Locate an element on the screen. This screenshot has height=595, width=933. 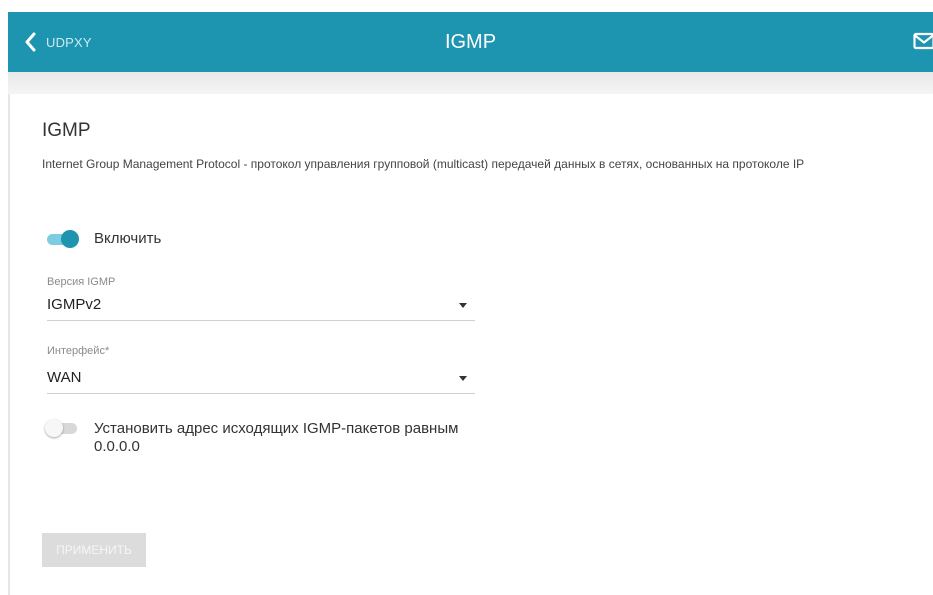
igmp-version-value: IGMPv2 is located at coordinates (74, 304).